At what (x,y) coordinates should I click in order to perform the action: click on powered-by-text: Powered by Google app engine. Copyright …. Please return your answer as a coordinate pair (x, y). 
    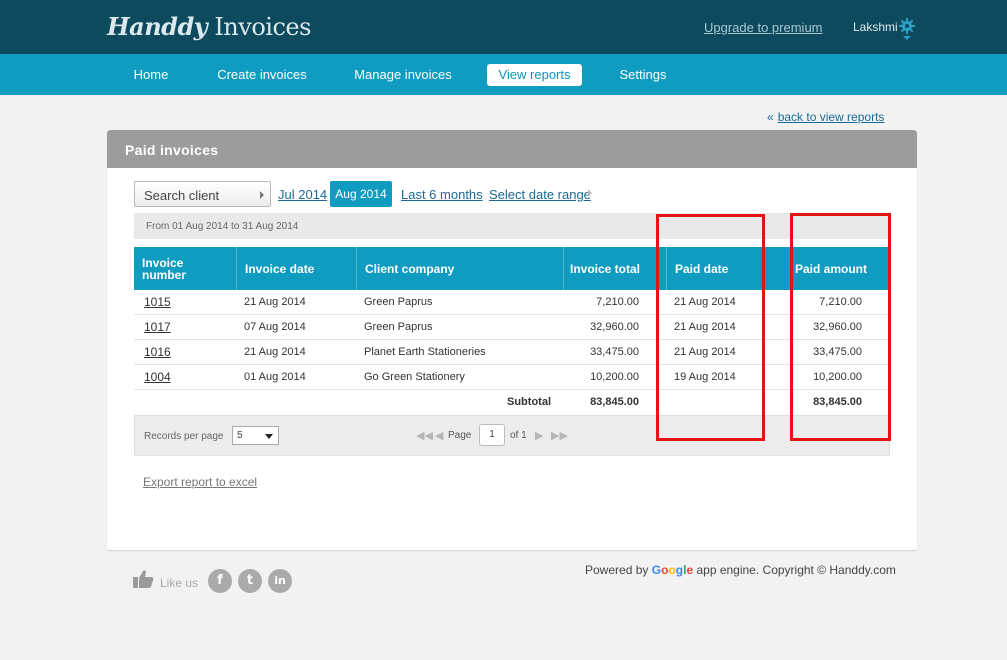
    Looking at the image, I should click on (740, 570).